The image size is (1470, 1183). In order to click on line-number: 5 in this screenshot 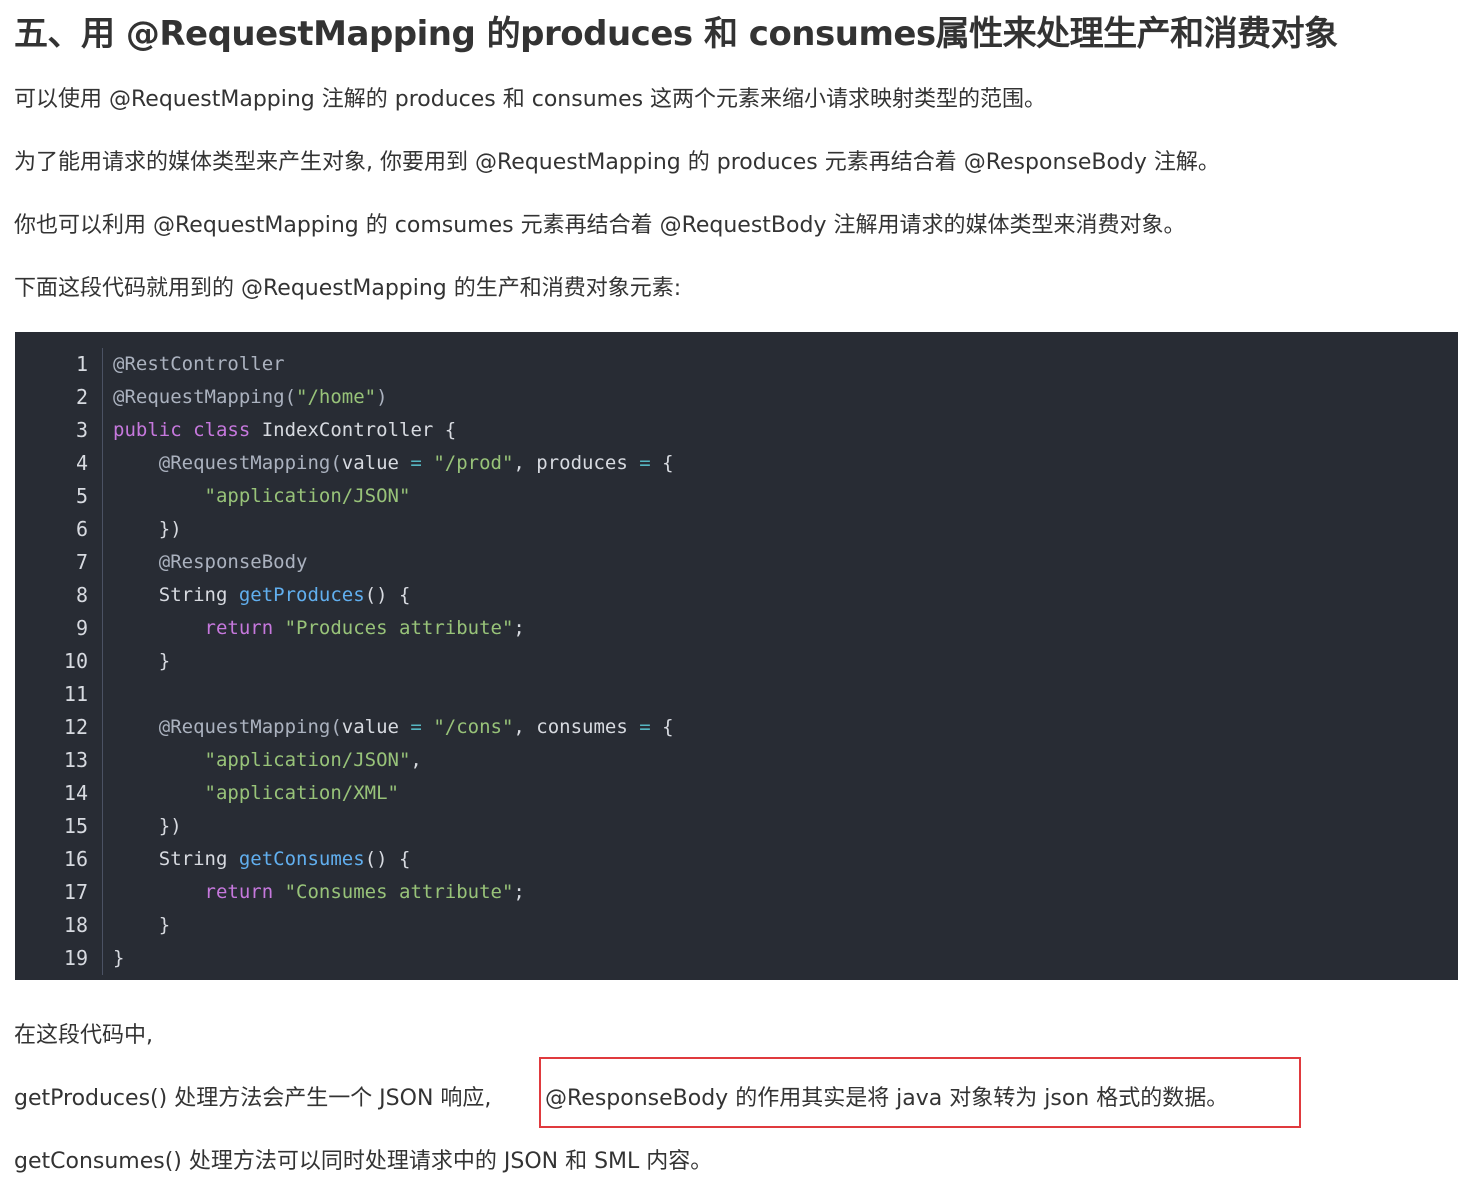, I will do `click(81, 496)`.